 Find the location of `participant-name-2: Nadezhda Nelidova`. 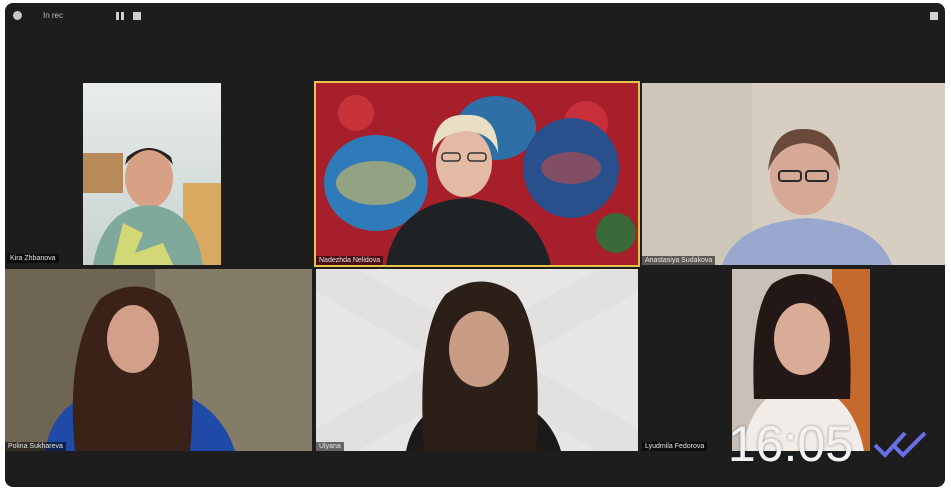

participant-name-2: Nadezhda Nelidova is located at coordinates (350, 260).